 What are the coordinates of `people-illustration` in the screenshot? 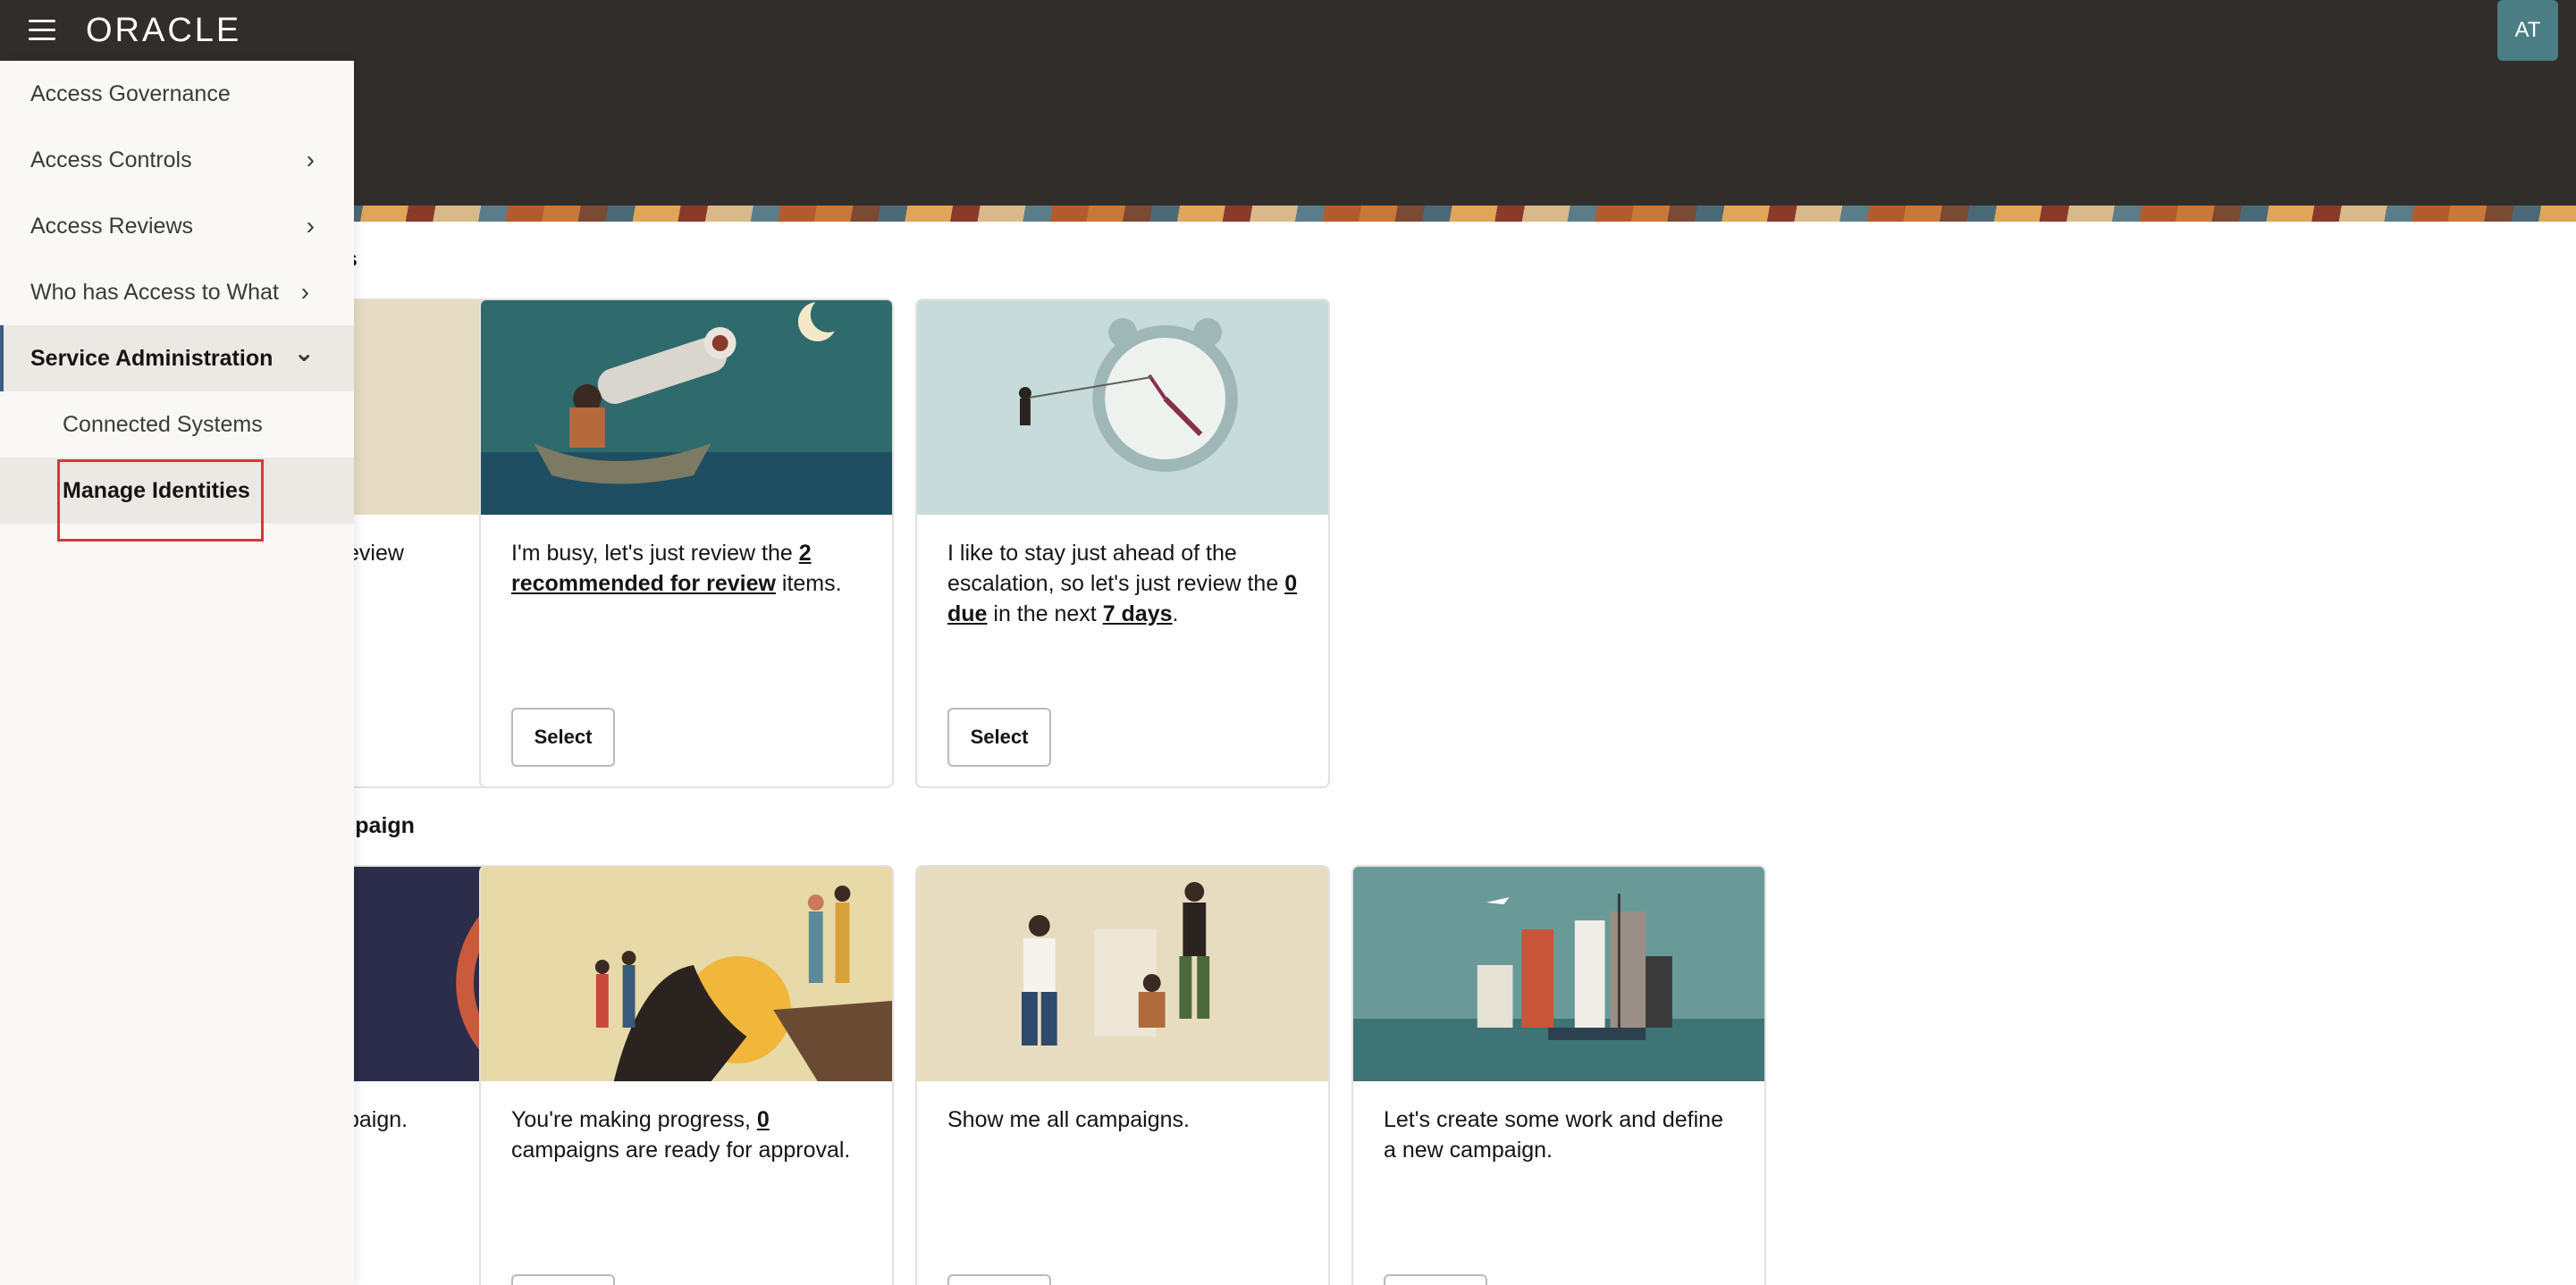 It's located at (1123, 974).